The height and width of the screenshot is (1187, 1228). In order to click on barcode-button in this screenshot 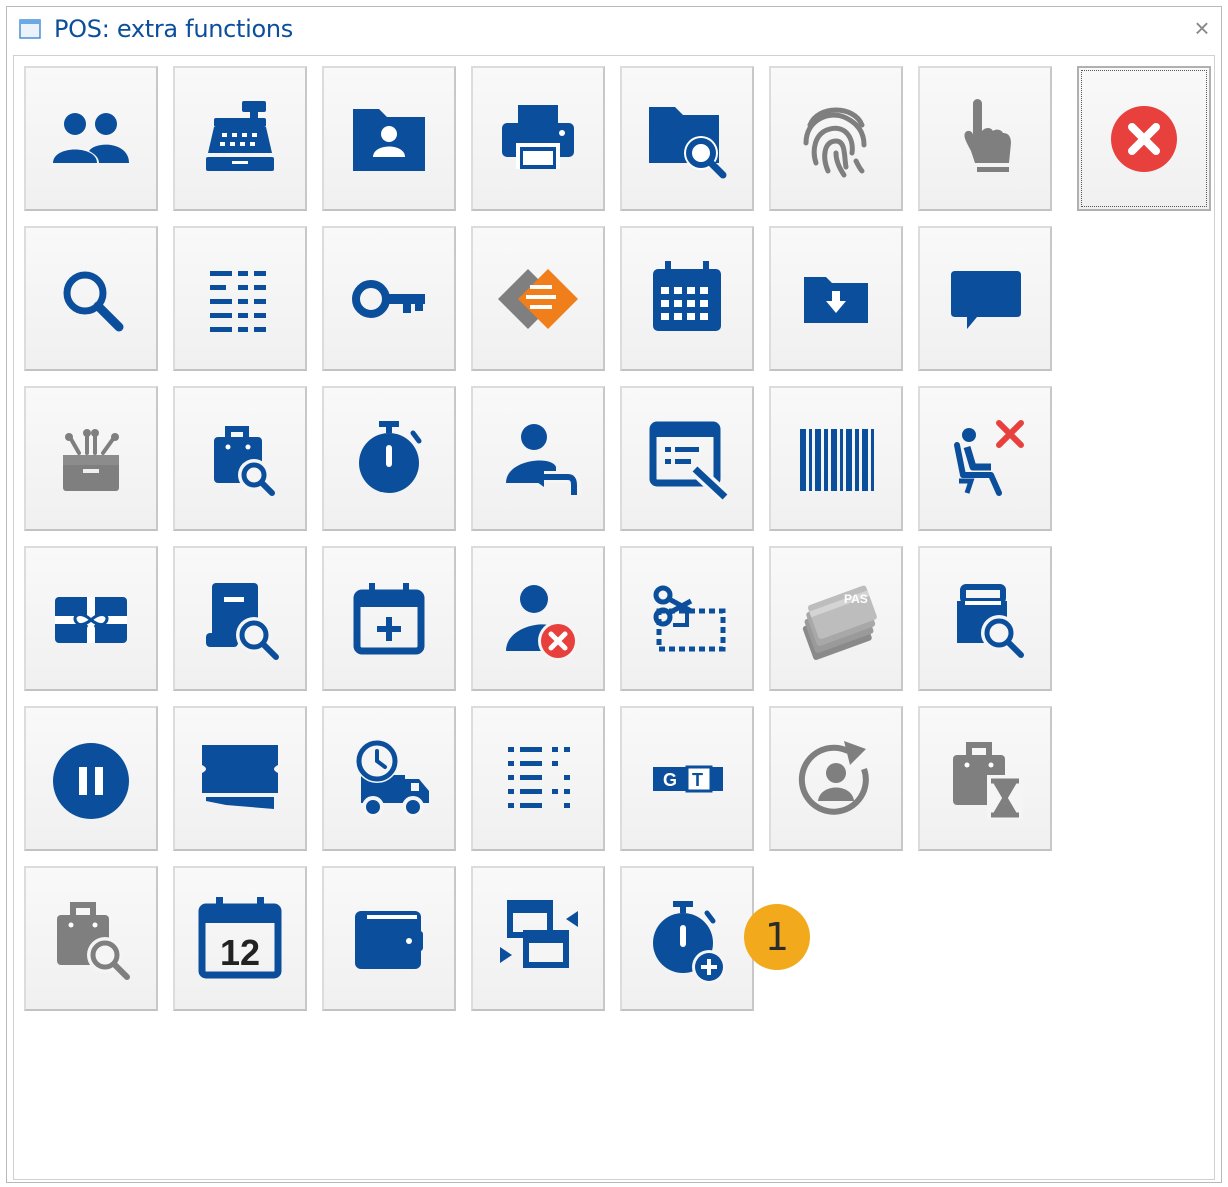, I will do `click(836, 458)`.